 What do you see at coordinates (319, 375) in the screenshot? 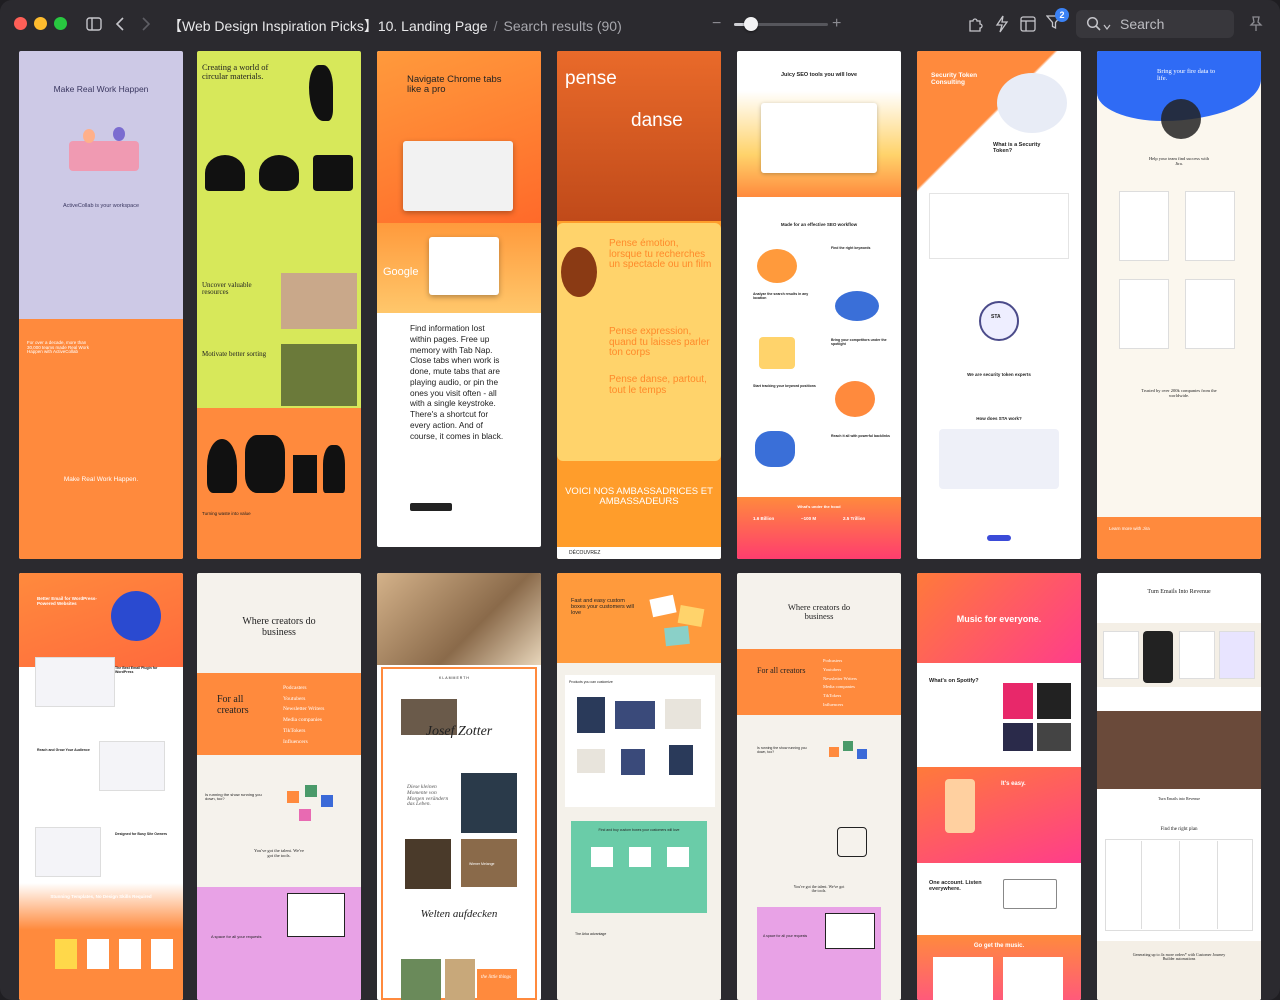
I see `photo-sorting` at bounding box center [319, 375].